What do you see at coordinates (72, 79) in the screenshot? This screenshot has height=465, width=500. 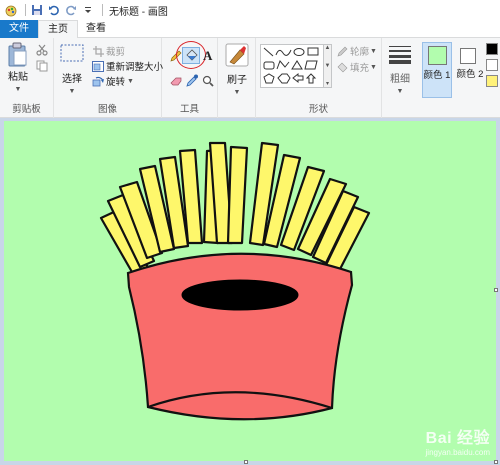 I see `select-label: 选择` at bounding box center [72, 79].